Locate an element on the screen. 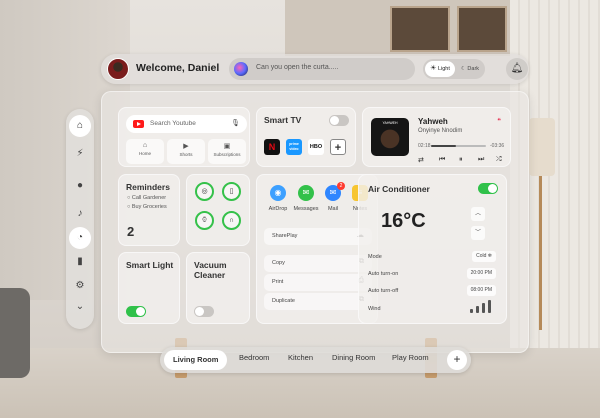  light-label: Light is located at coordinates (443, 69).